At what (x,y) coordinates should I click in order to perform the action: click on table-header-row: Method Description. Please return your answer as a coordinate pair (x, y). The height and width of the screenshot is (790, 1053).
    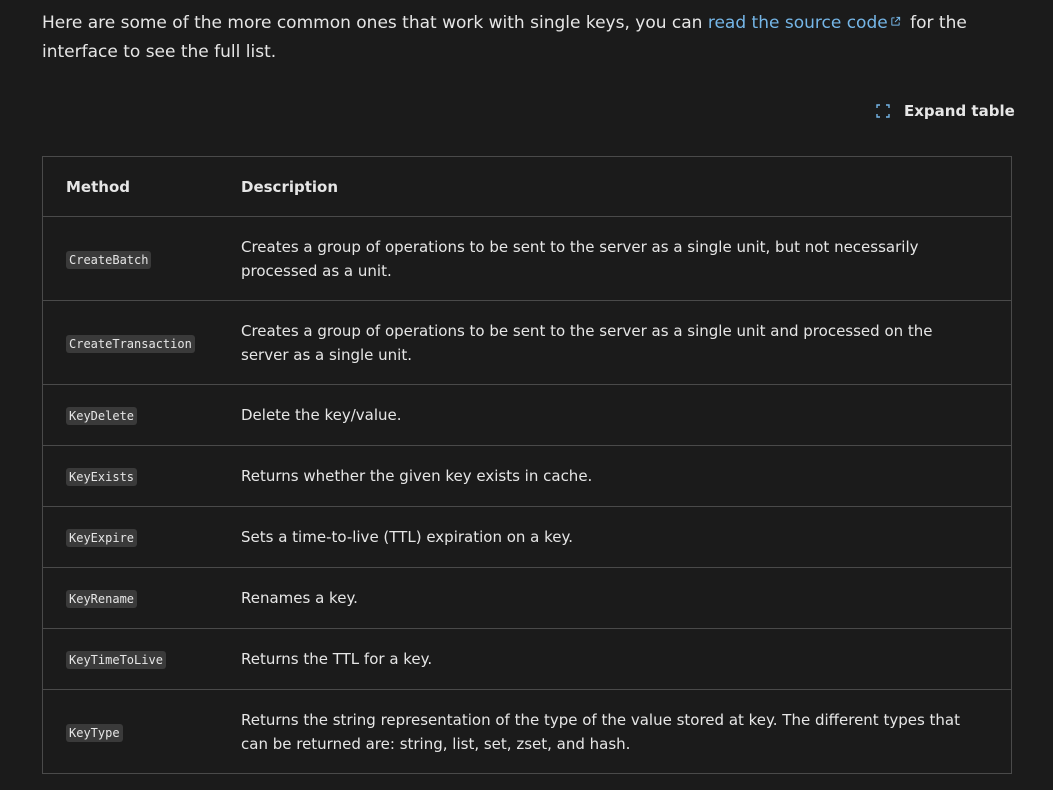
    Looking at the image, I should click on (527, 187).